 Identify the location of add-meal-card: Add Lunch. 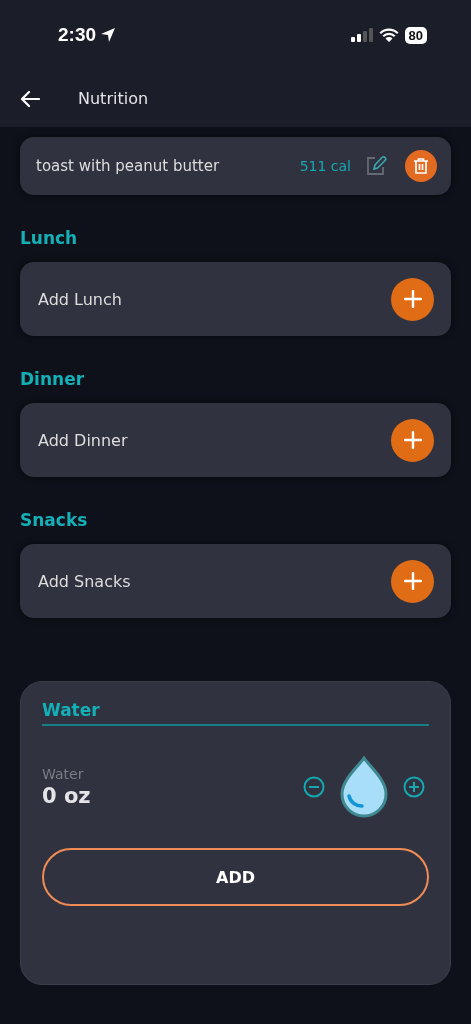
(235, 299).